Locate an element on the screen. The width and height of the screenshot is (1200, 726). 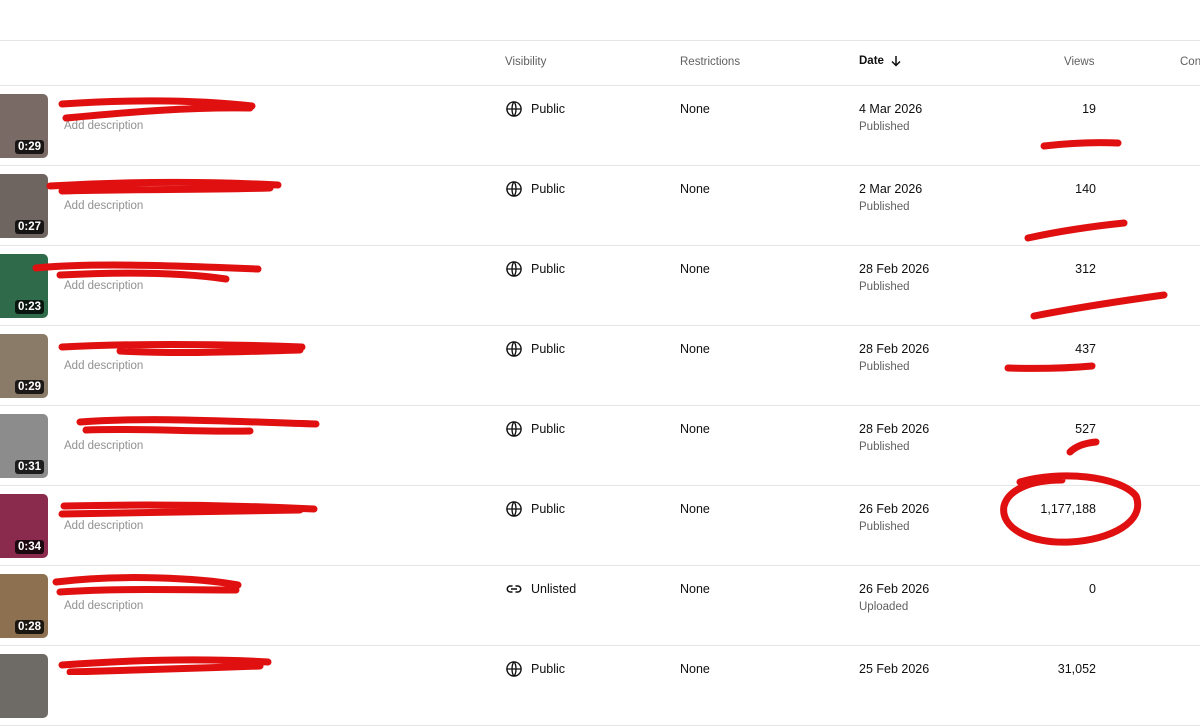
column-header-date: Date is located at coordinates (880, 61).